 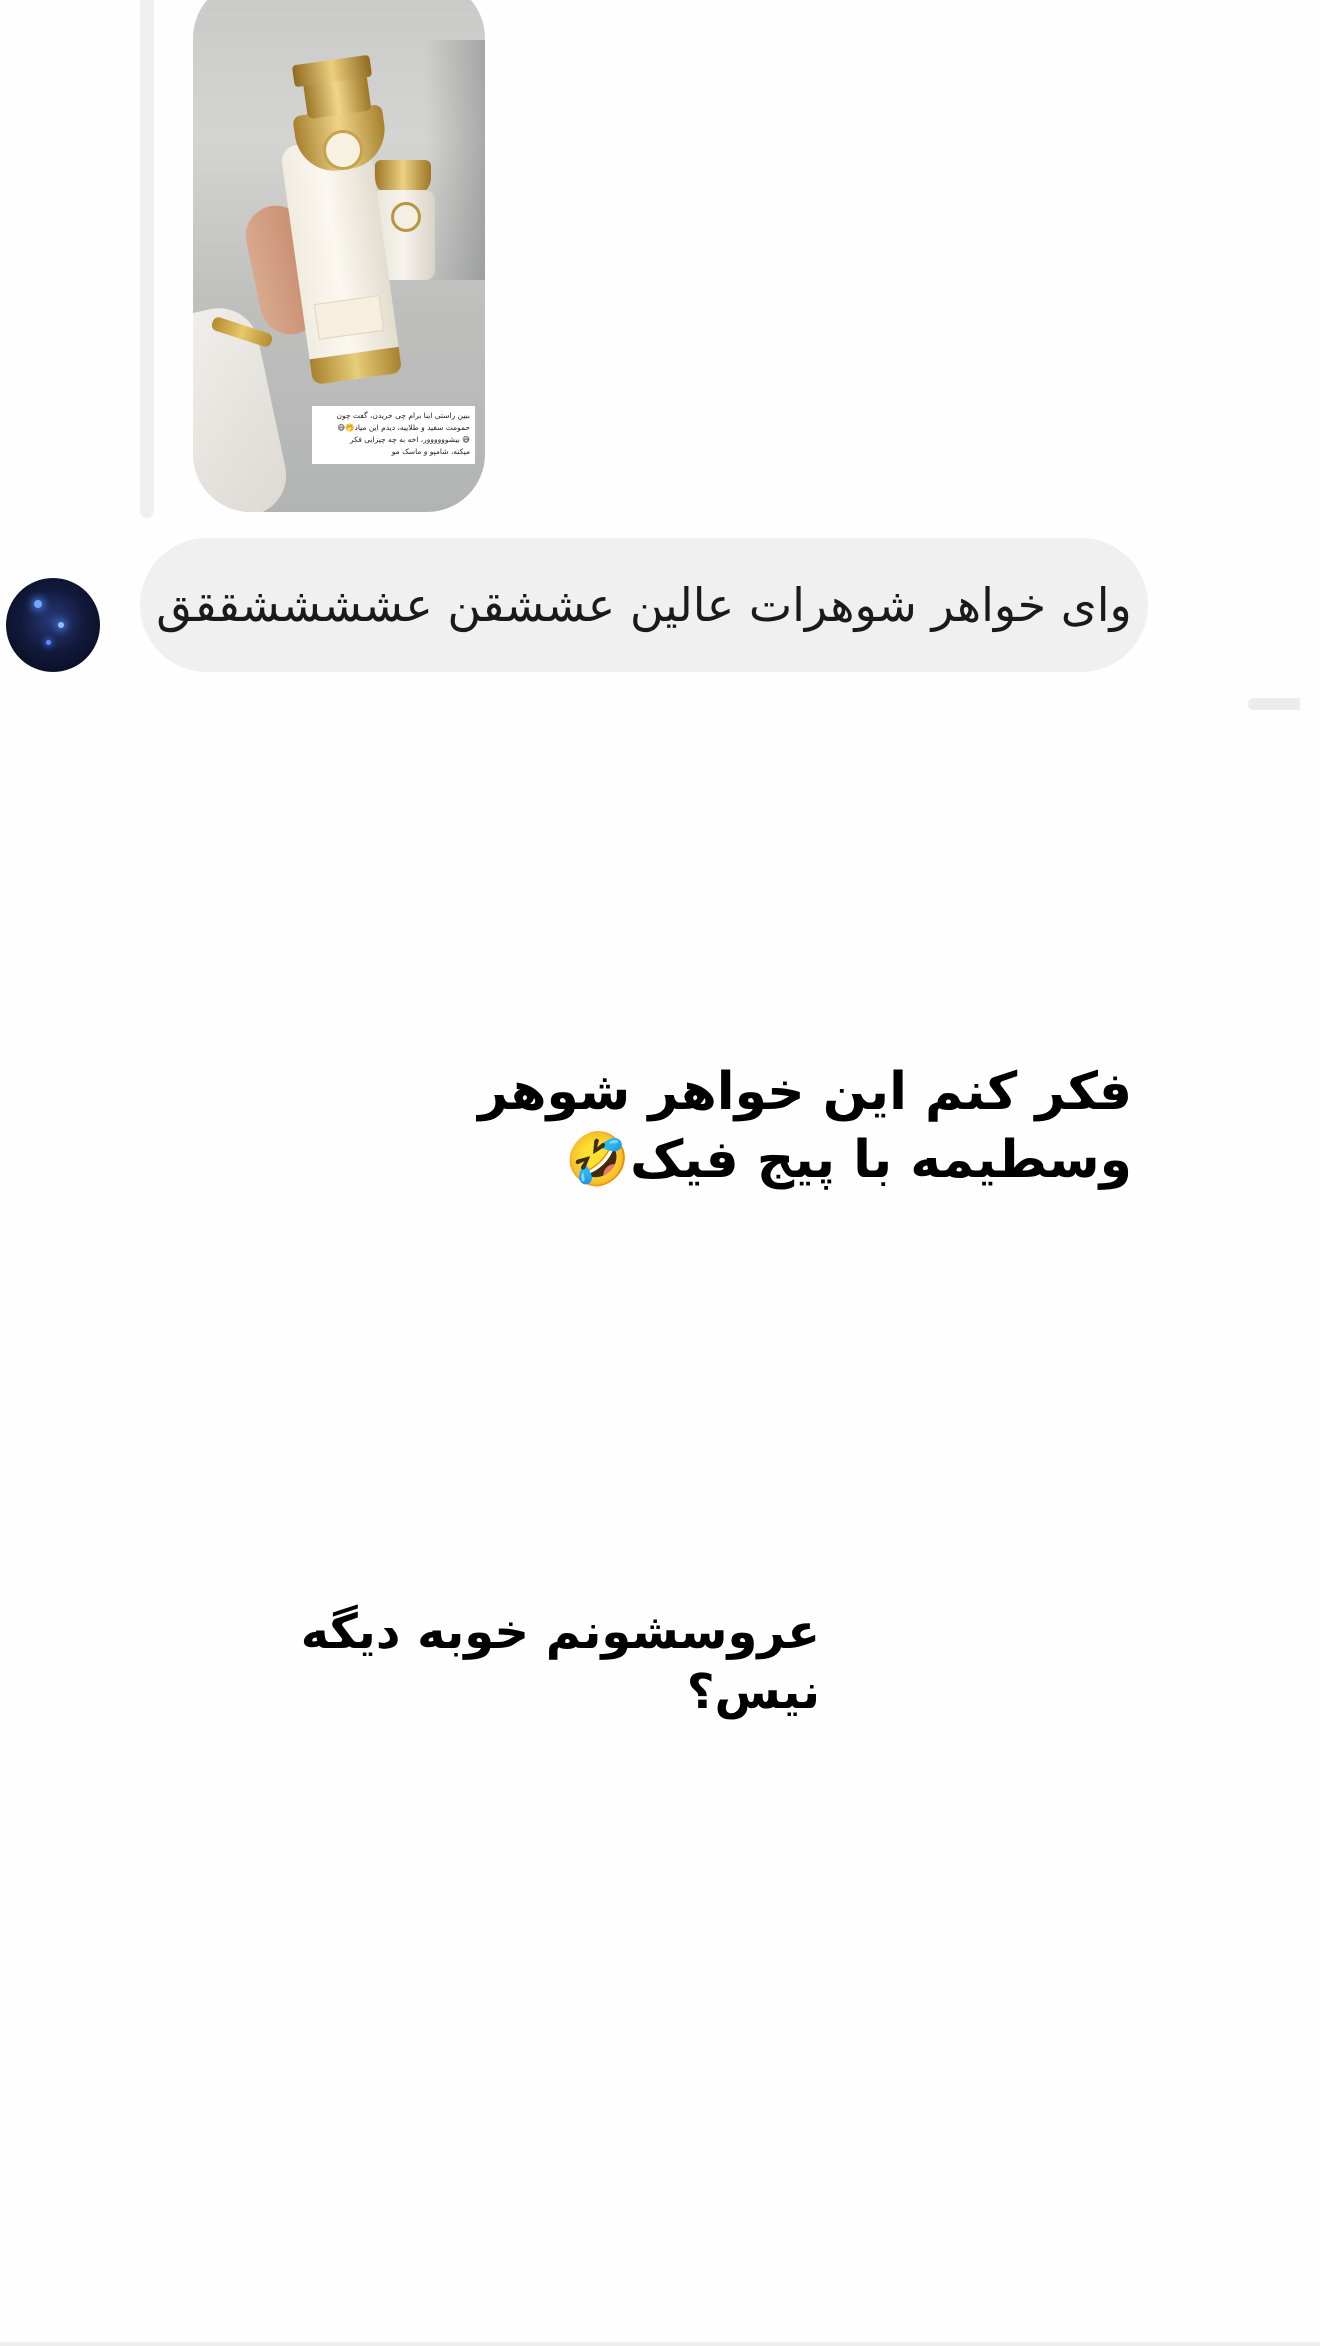 What do you see at coordinates (660, 2344) in the screenshot?
I see `bottom-divider` at bounding box center [660, 2344].